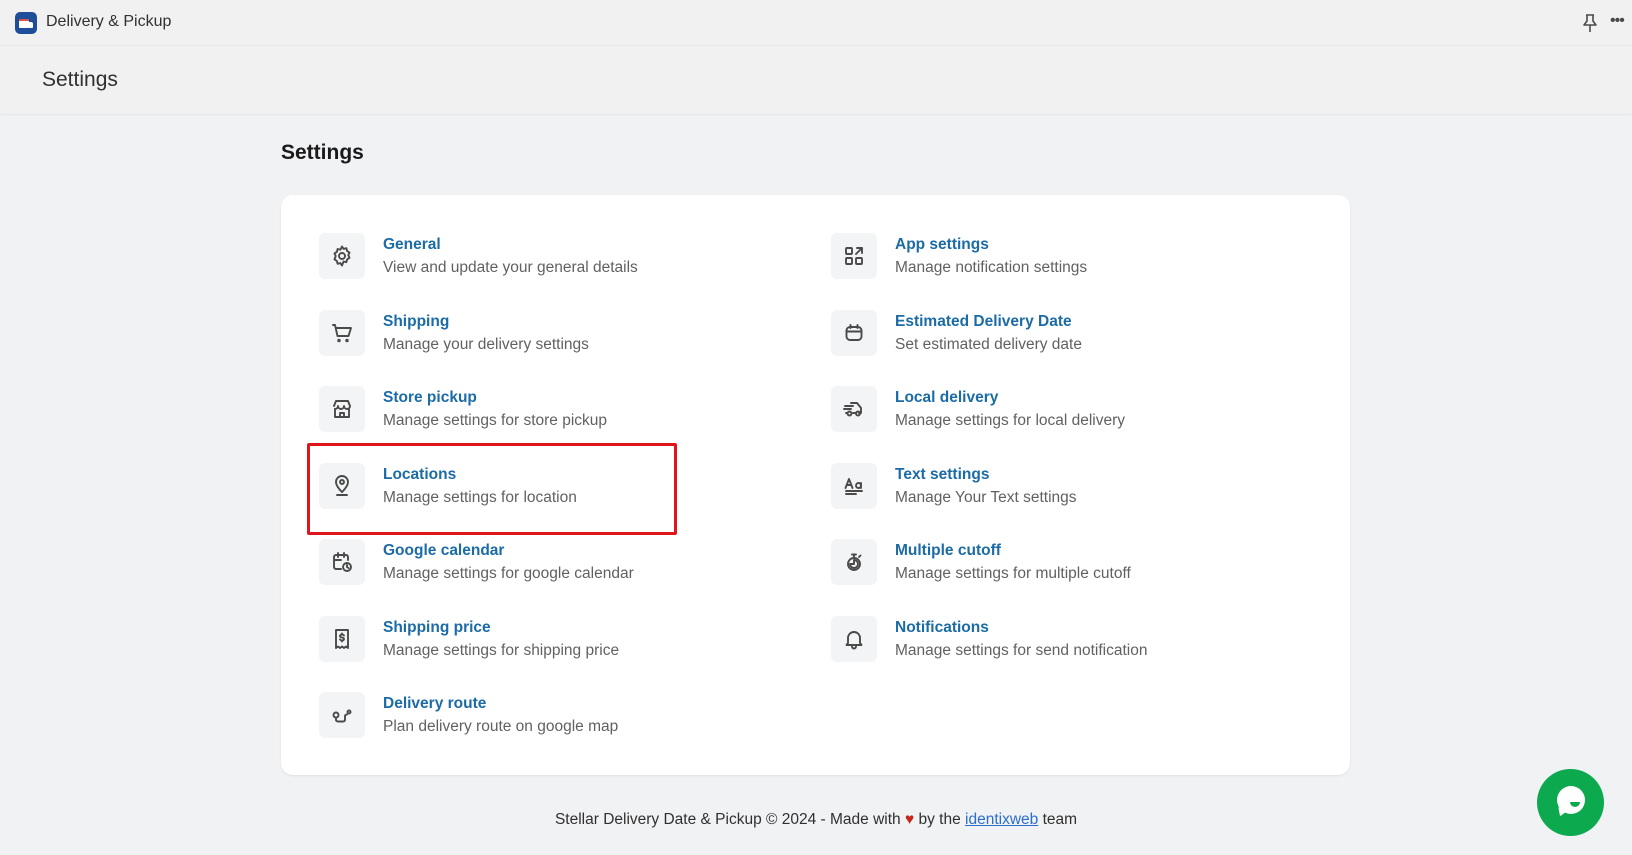  What do you see at coordinates (854, 332) in the screenshot?
I see `calendar-icon` at bounding box center [854, 332].